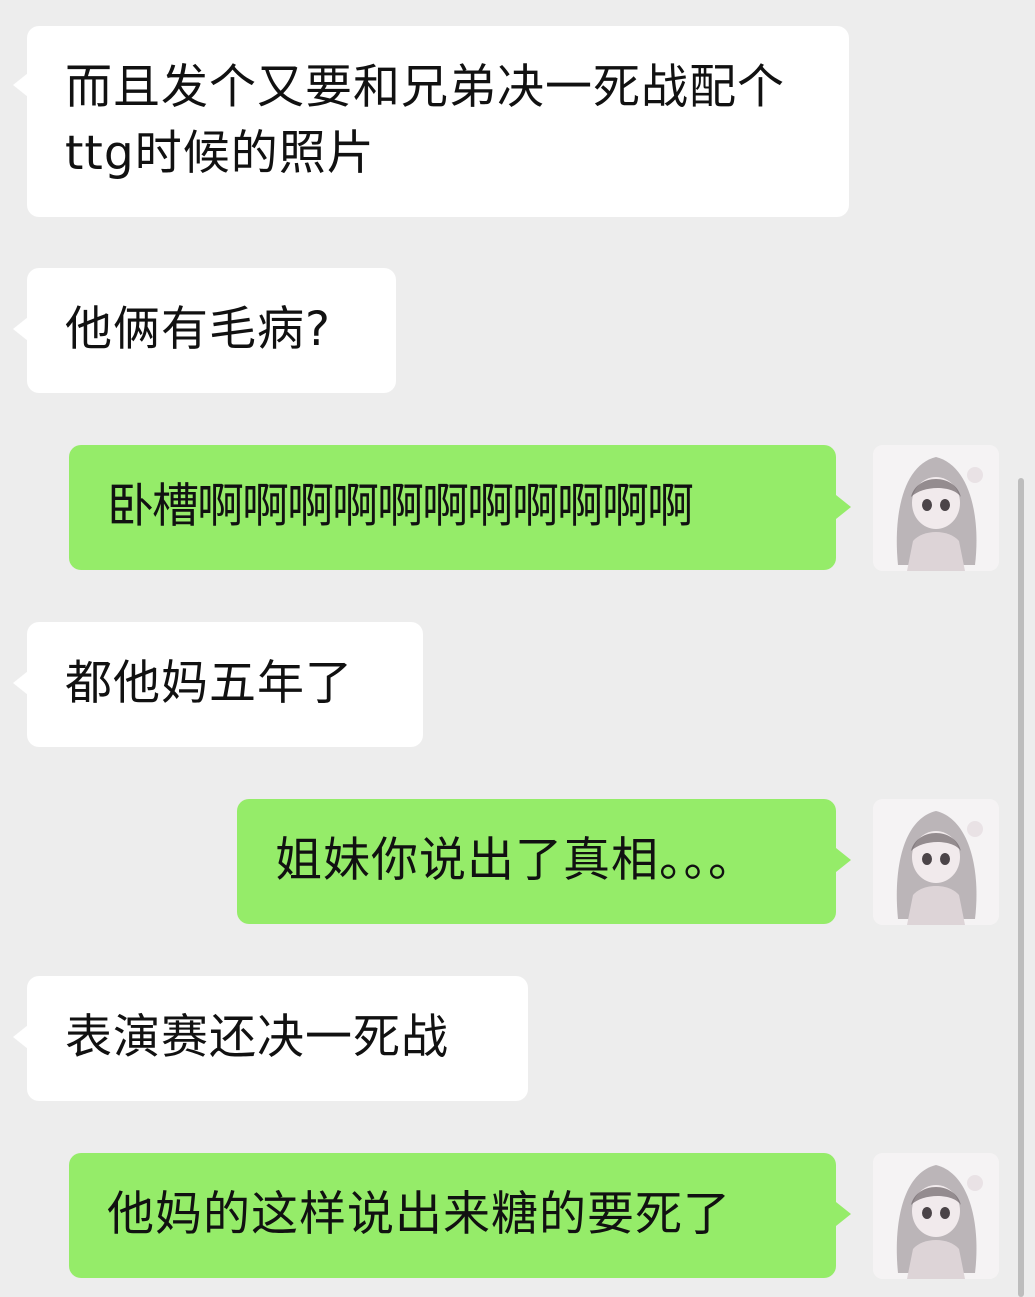 The image size is (1035, 1297). What do you see at coordinates (515, 860) in the screenshot?
I see `message-text: 姐妹你说出了真相。。。` at bounding box center [515, 860].